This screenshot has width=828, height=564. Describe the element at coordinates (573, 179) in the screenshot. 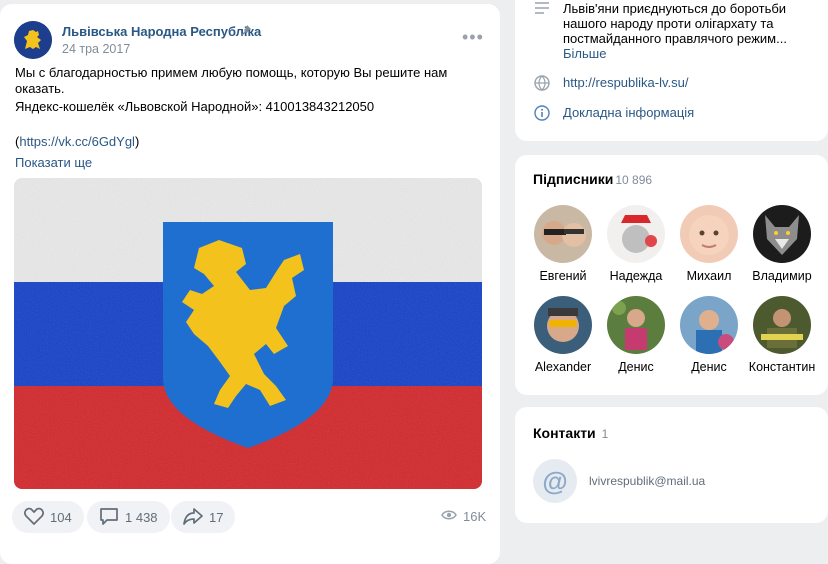

I see `subscribers-label: Підписники` at that location.